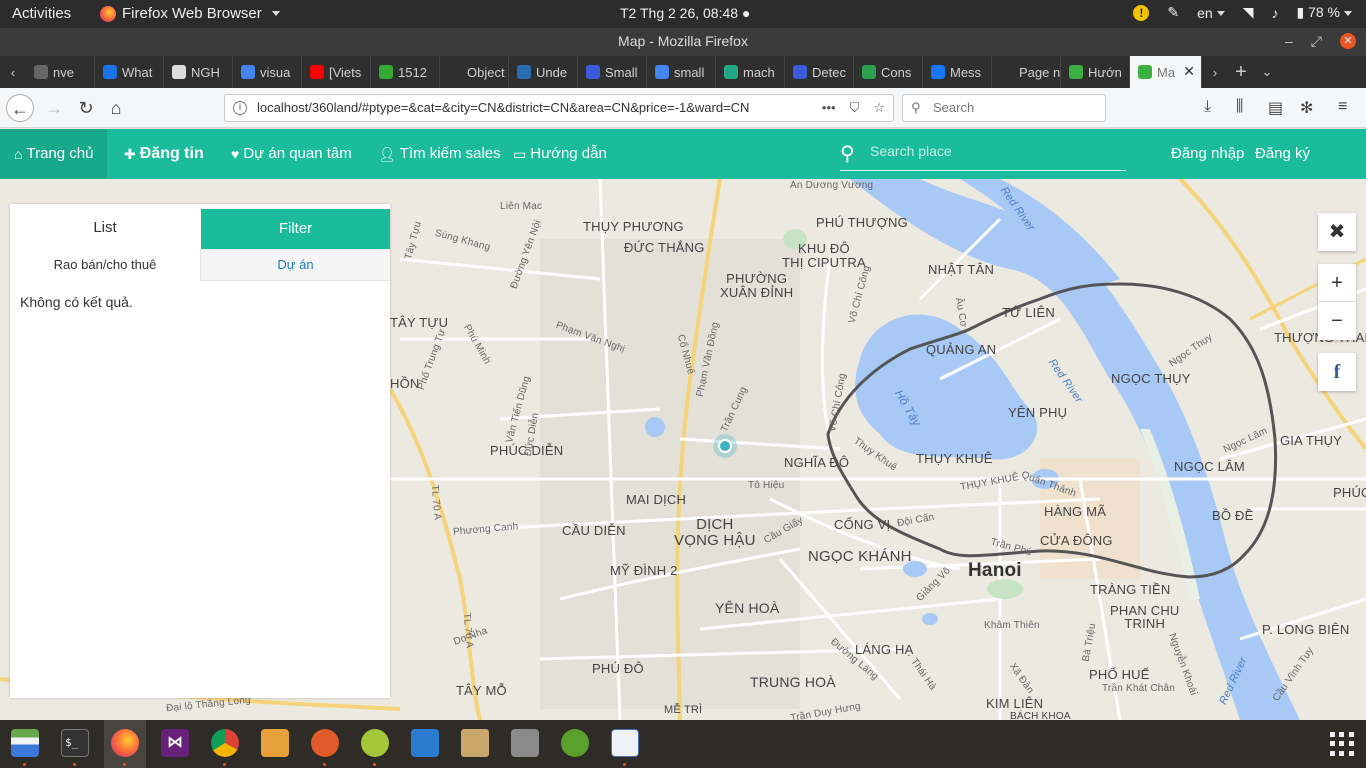 The height and width of the screenshot is (768, 1366). Describe the element at coordinates (1239, 107) in the screenshot. I see `library-icon: ⫼` at that location.